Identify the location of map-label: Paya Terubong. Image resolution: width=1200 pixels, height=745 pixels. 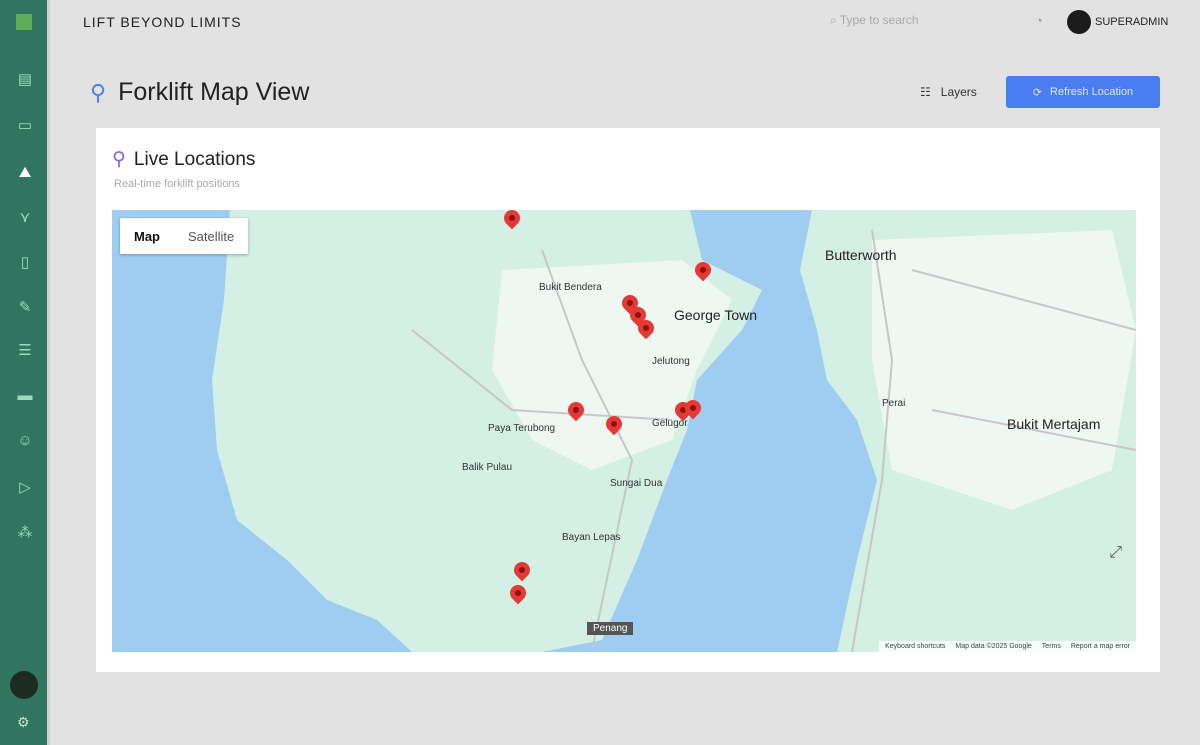
(522, 428).